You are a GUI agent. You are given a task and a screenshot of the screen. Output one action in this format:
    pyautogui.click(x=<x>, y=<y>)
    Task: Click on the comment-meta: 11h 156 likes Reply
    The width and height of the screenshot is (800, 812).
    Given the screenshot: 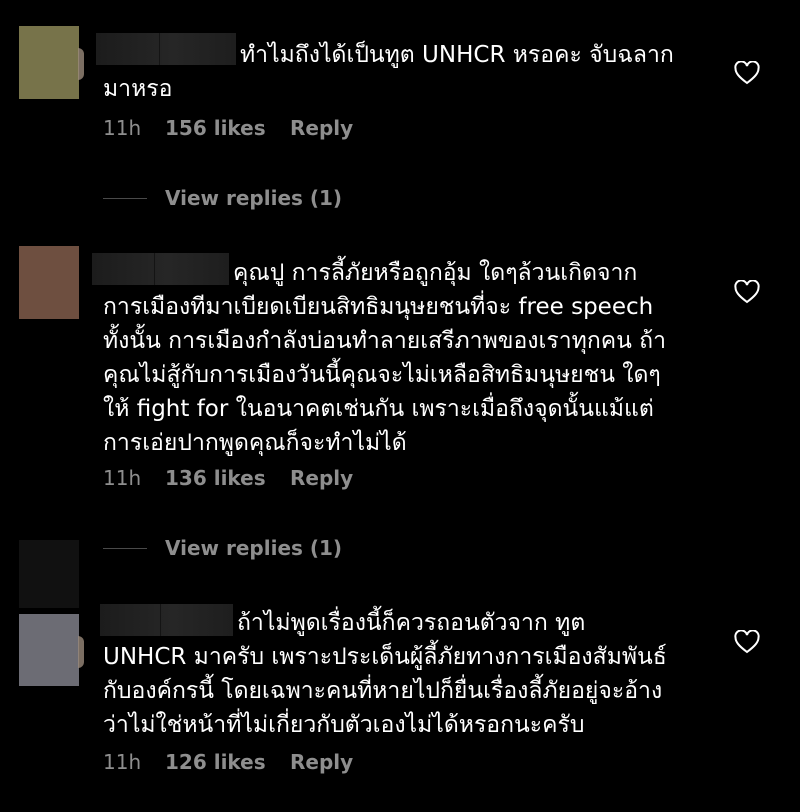 What is the action you would take?
    pyautogui.click(x=228, y=128)
    